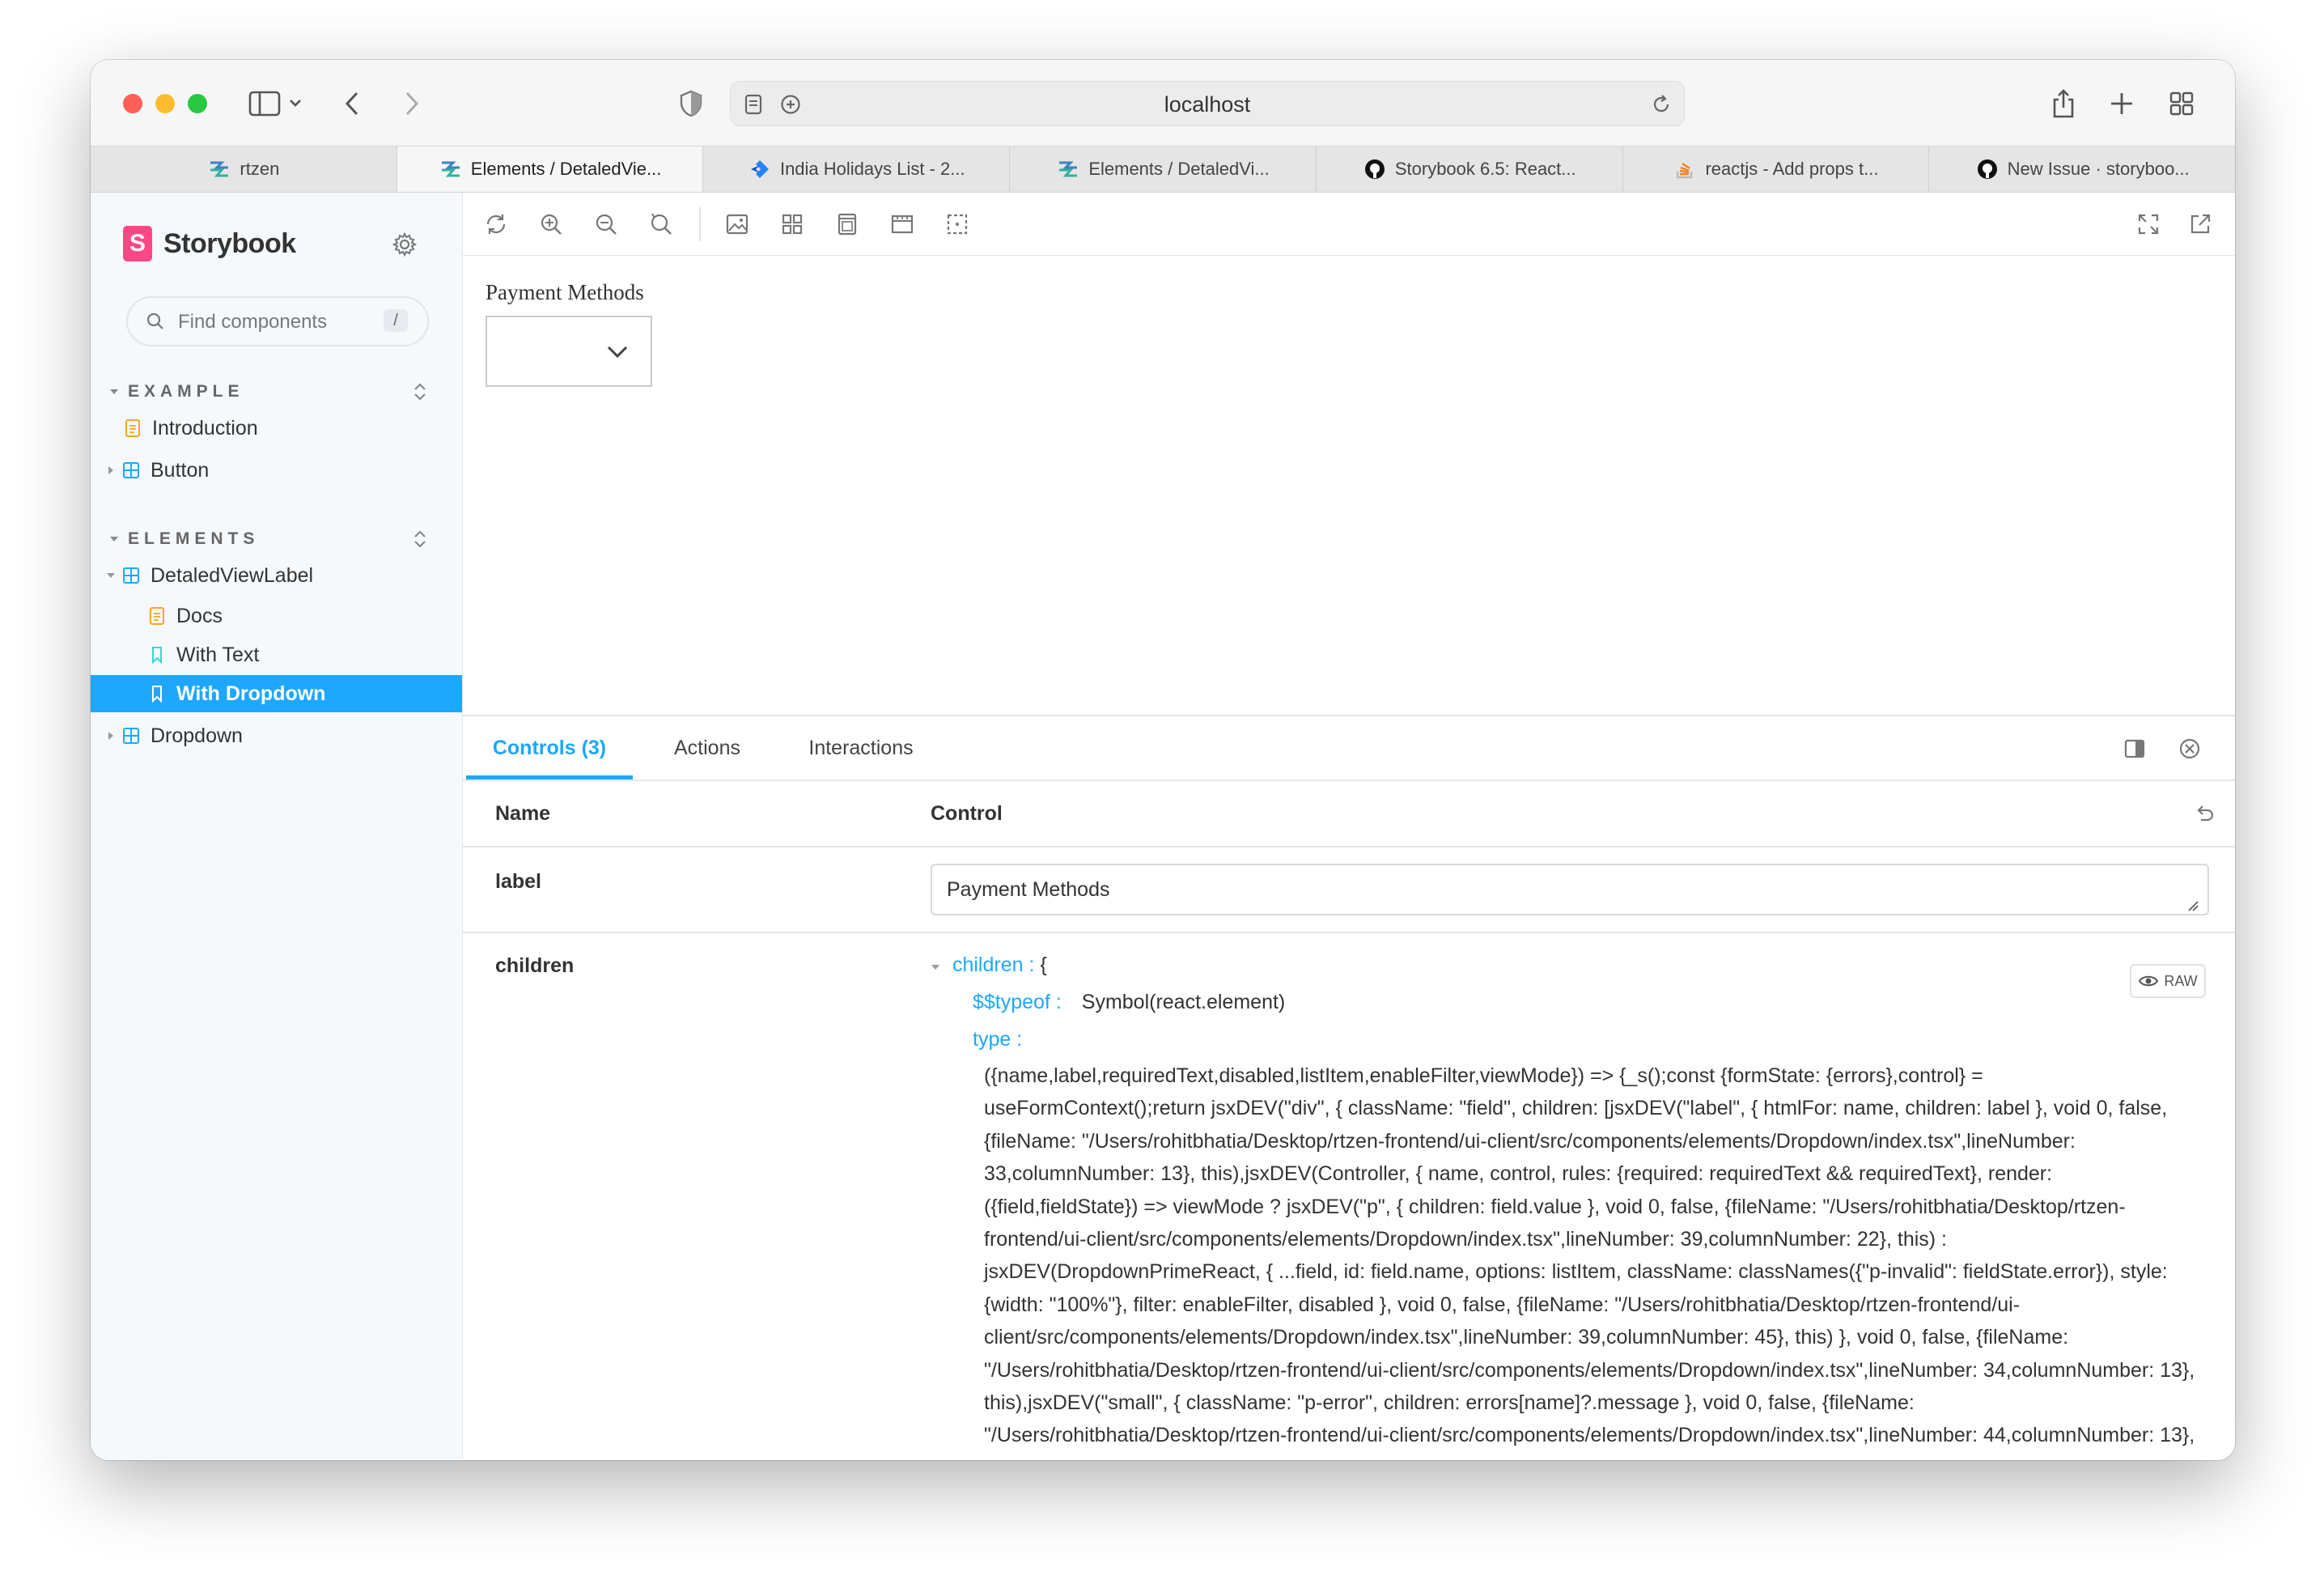  I want to click on section-elements: ELEMENTS, so click(183, 539).